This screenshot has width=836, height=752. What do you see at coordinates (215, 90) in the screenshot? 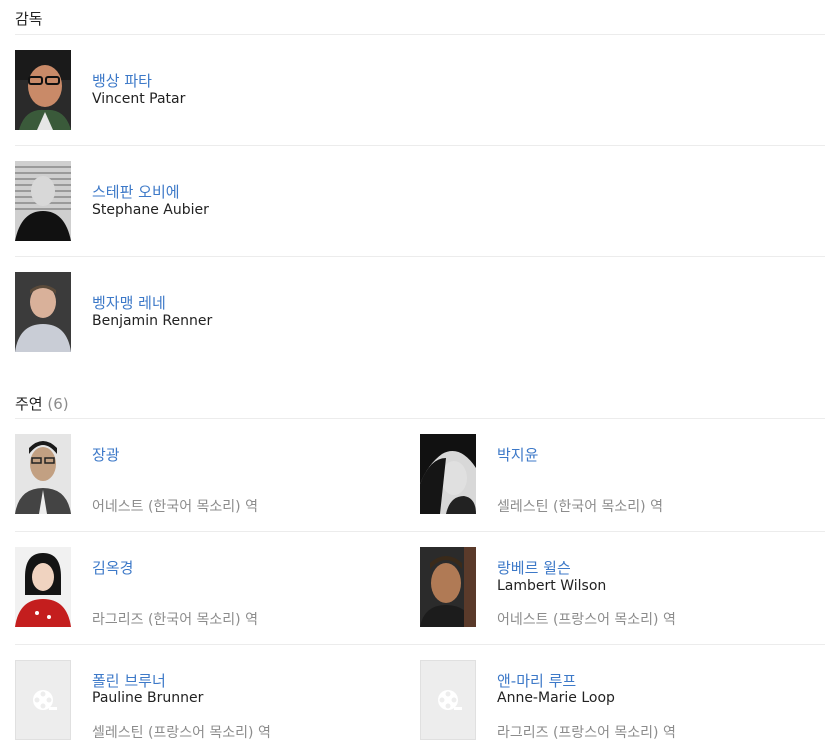
I see `director-item: 뱅상 파타 Vincent Patar` at bounding box center [215, 90].